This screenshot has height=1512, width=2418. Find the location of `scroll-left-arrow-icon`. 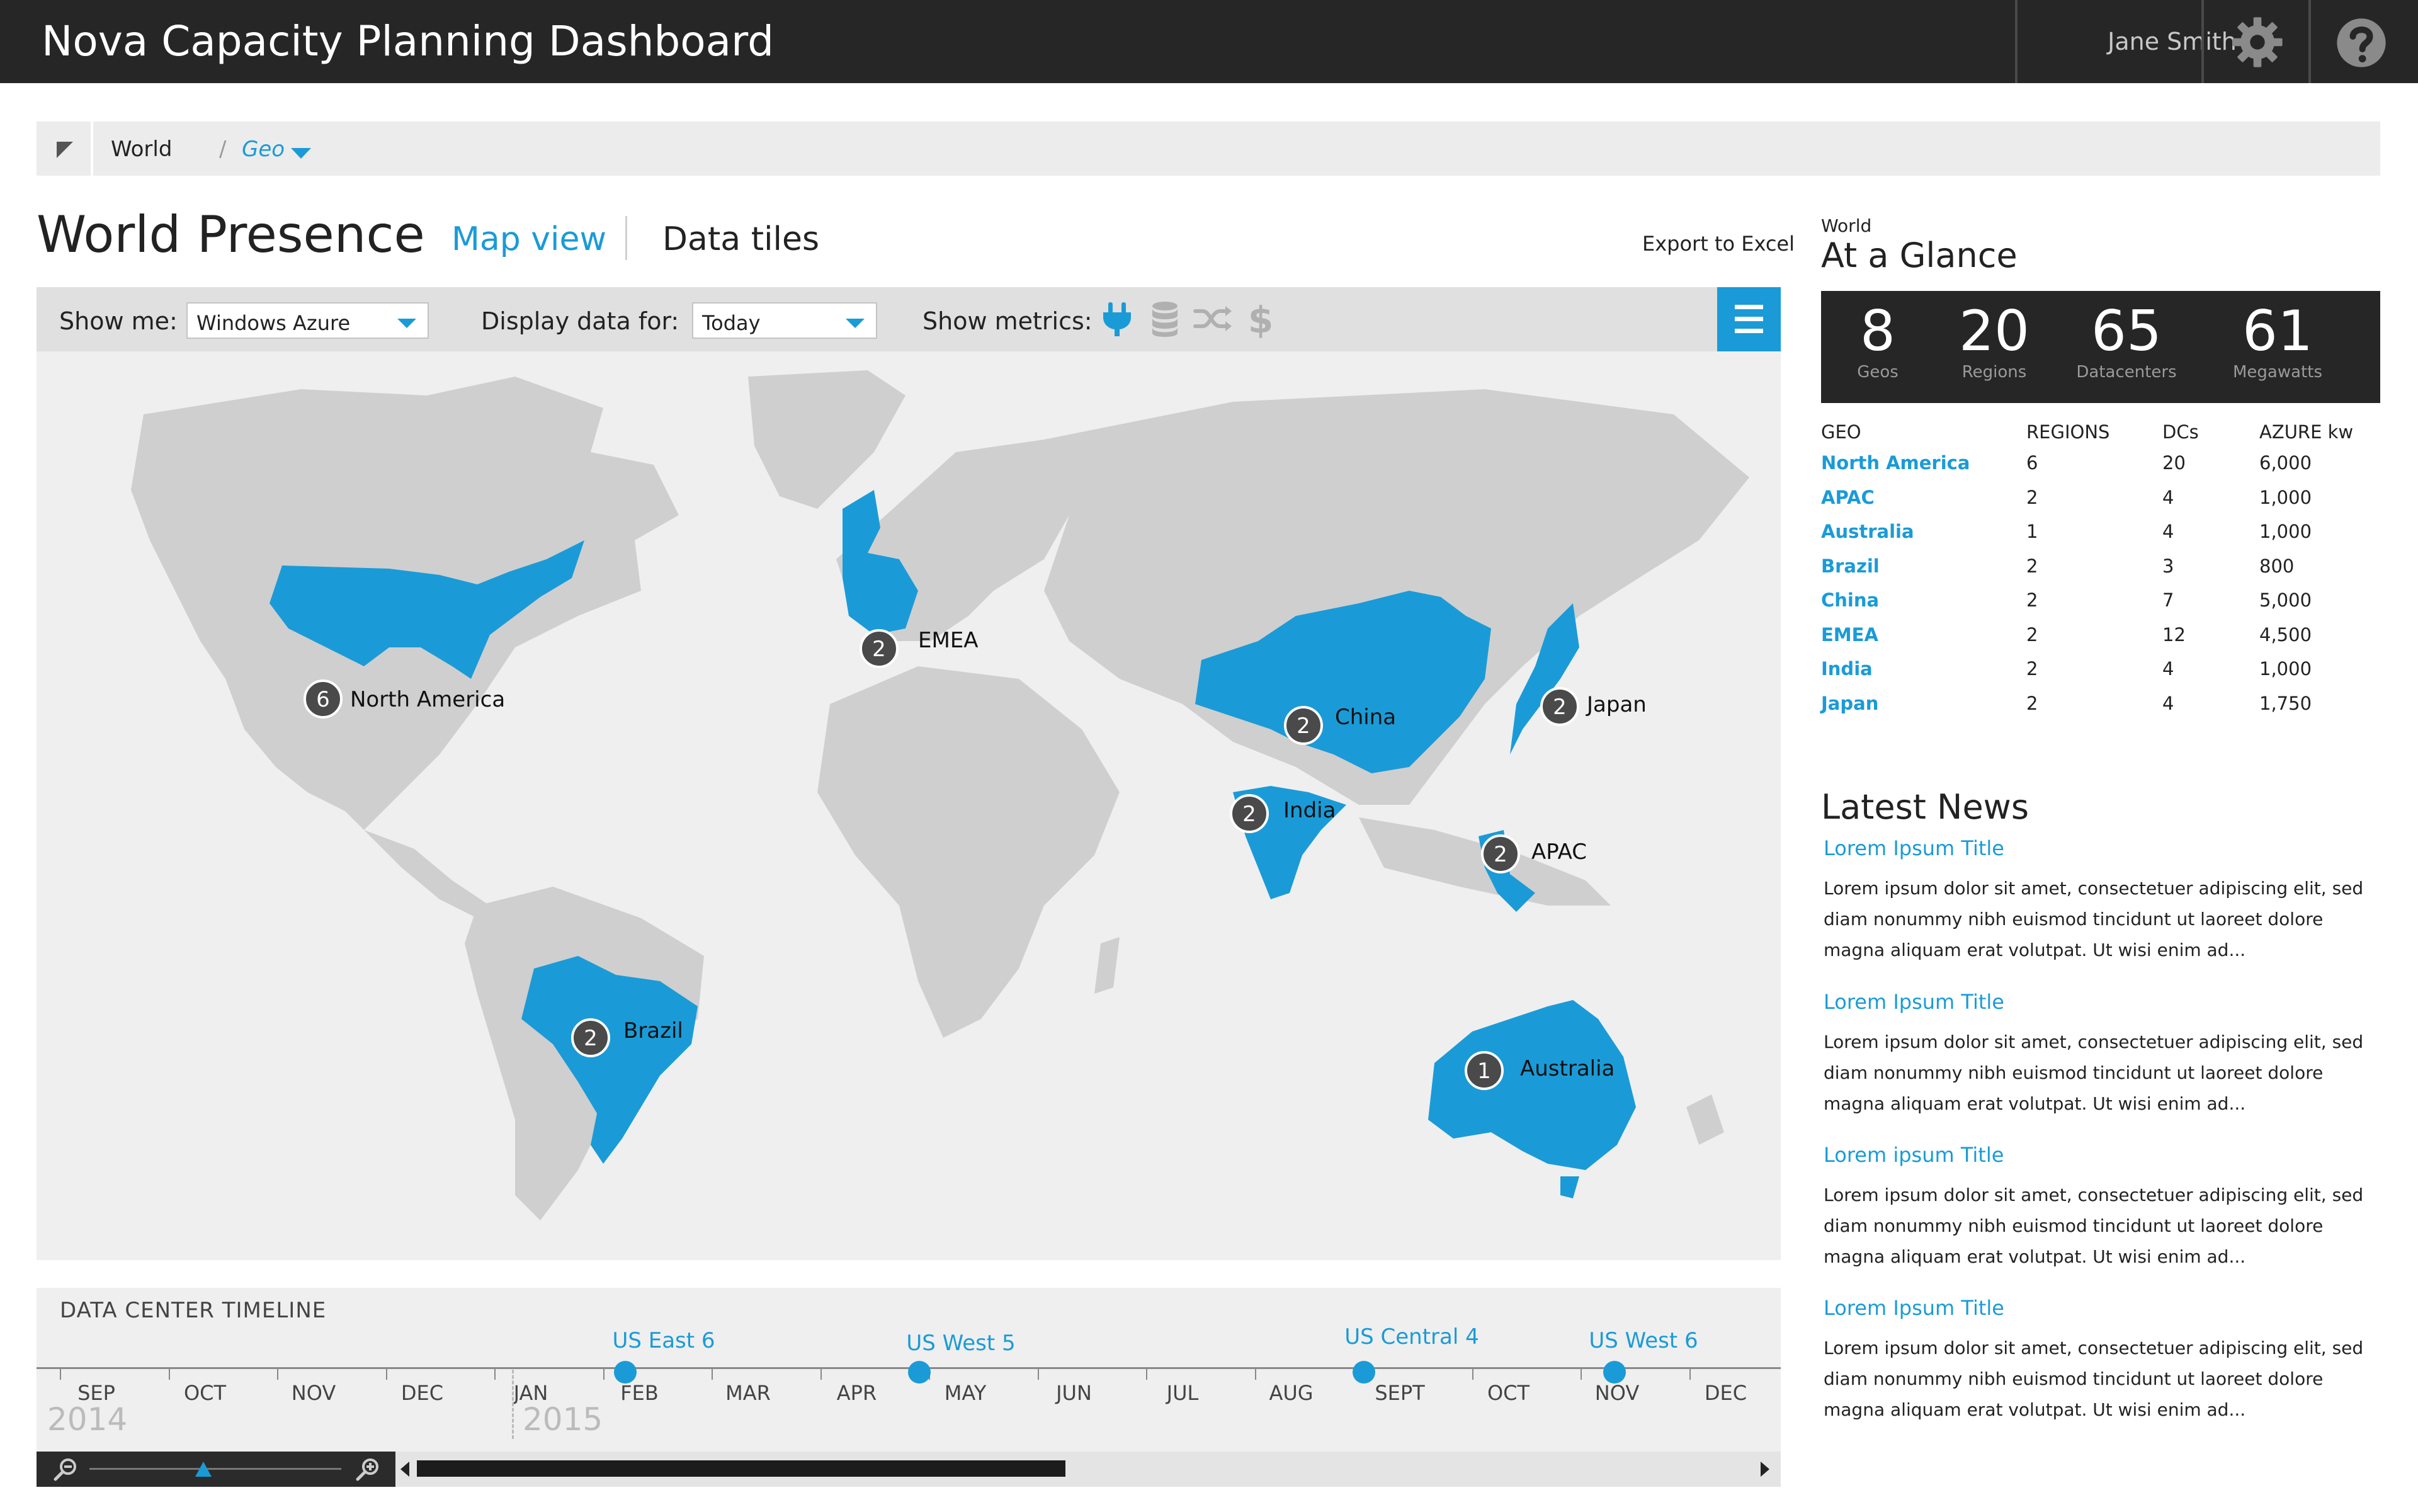

scroll-left-arrow-icon is located at coordinates (404, 1470).